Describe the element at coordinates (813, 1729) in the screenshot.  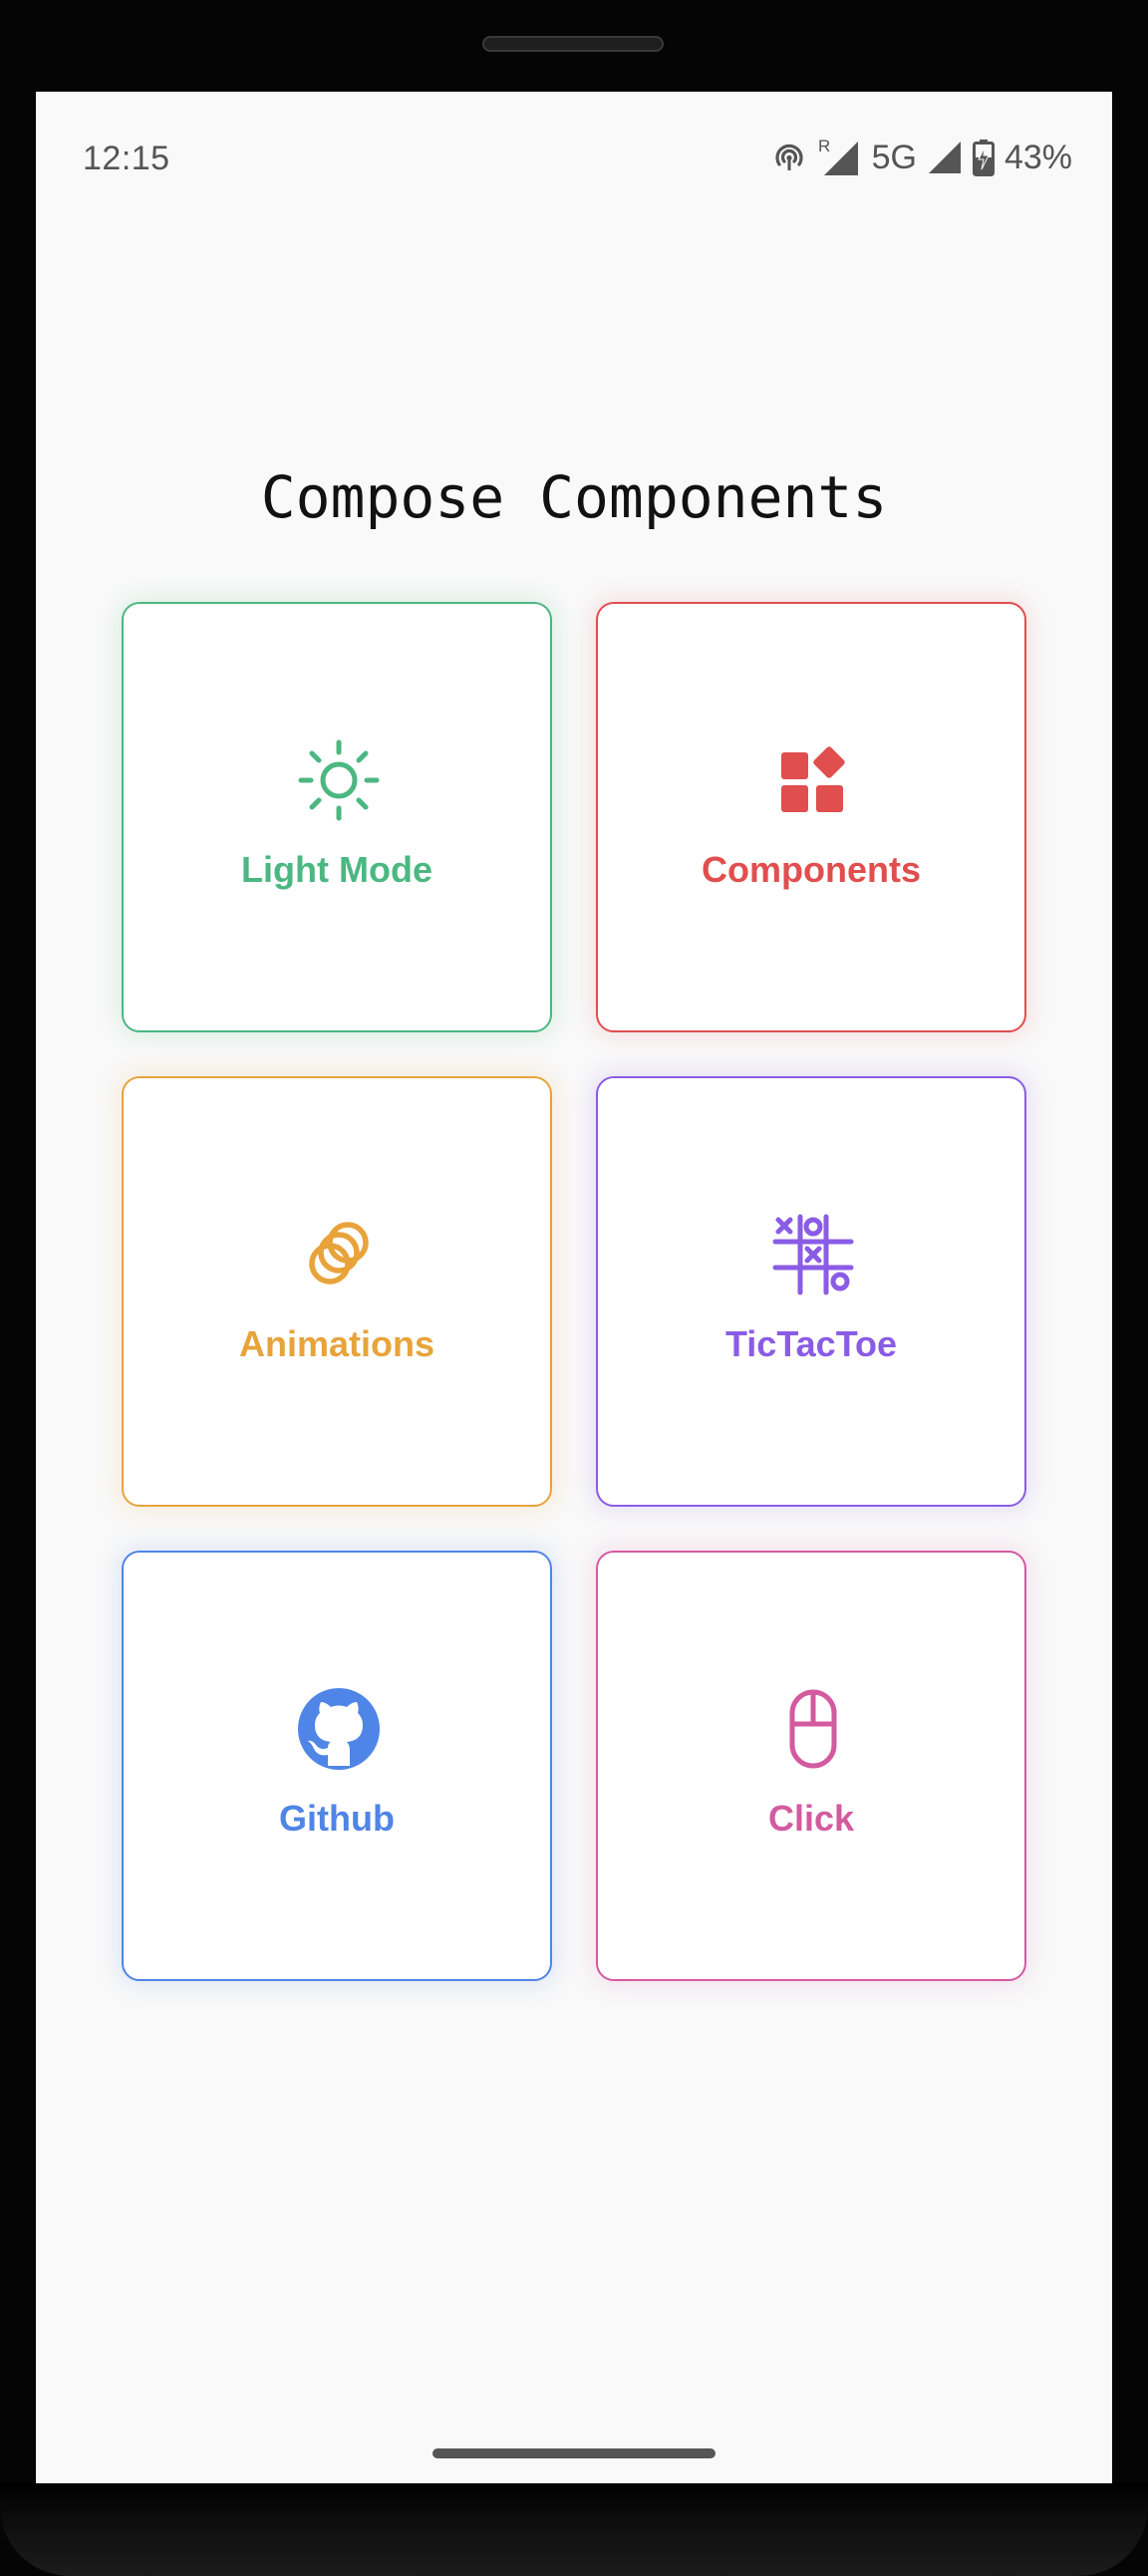
I see `mouse-icon` at that location.